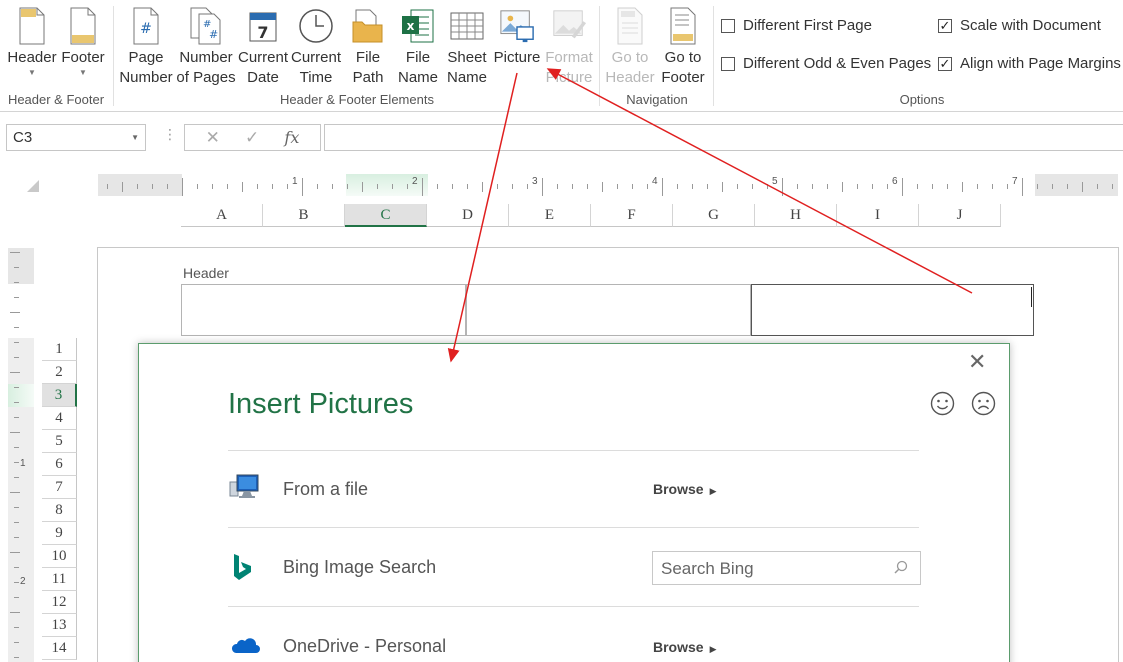  What do you see at coordinates (759, 181) in the screenshot?
I see `arrow-to-picture-button` at bounding box center [759, 181].